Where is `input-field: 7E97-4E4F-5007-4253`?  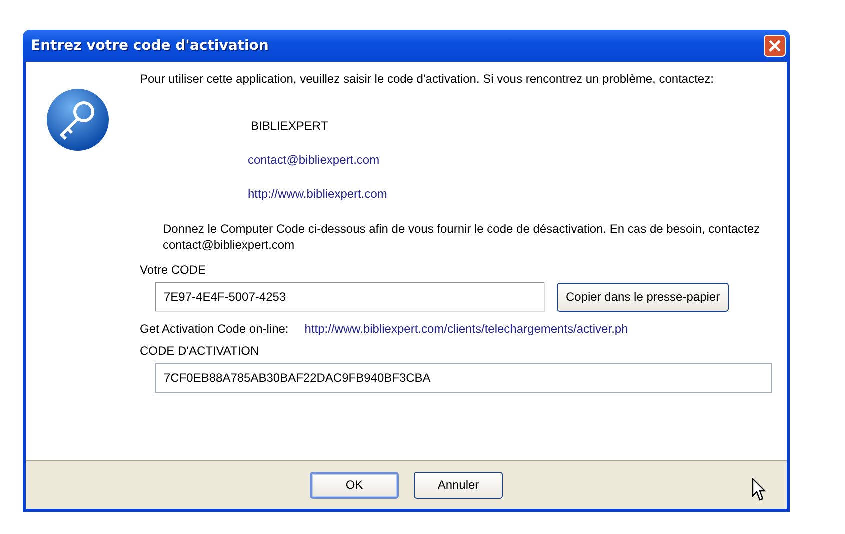
input-field: 7E97-4E4F-5007-4253 is located at coordinates (350, 297).